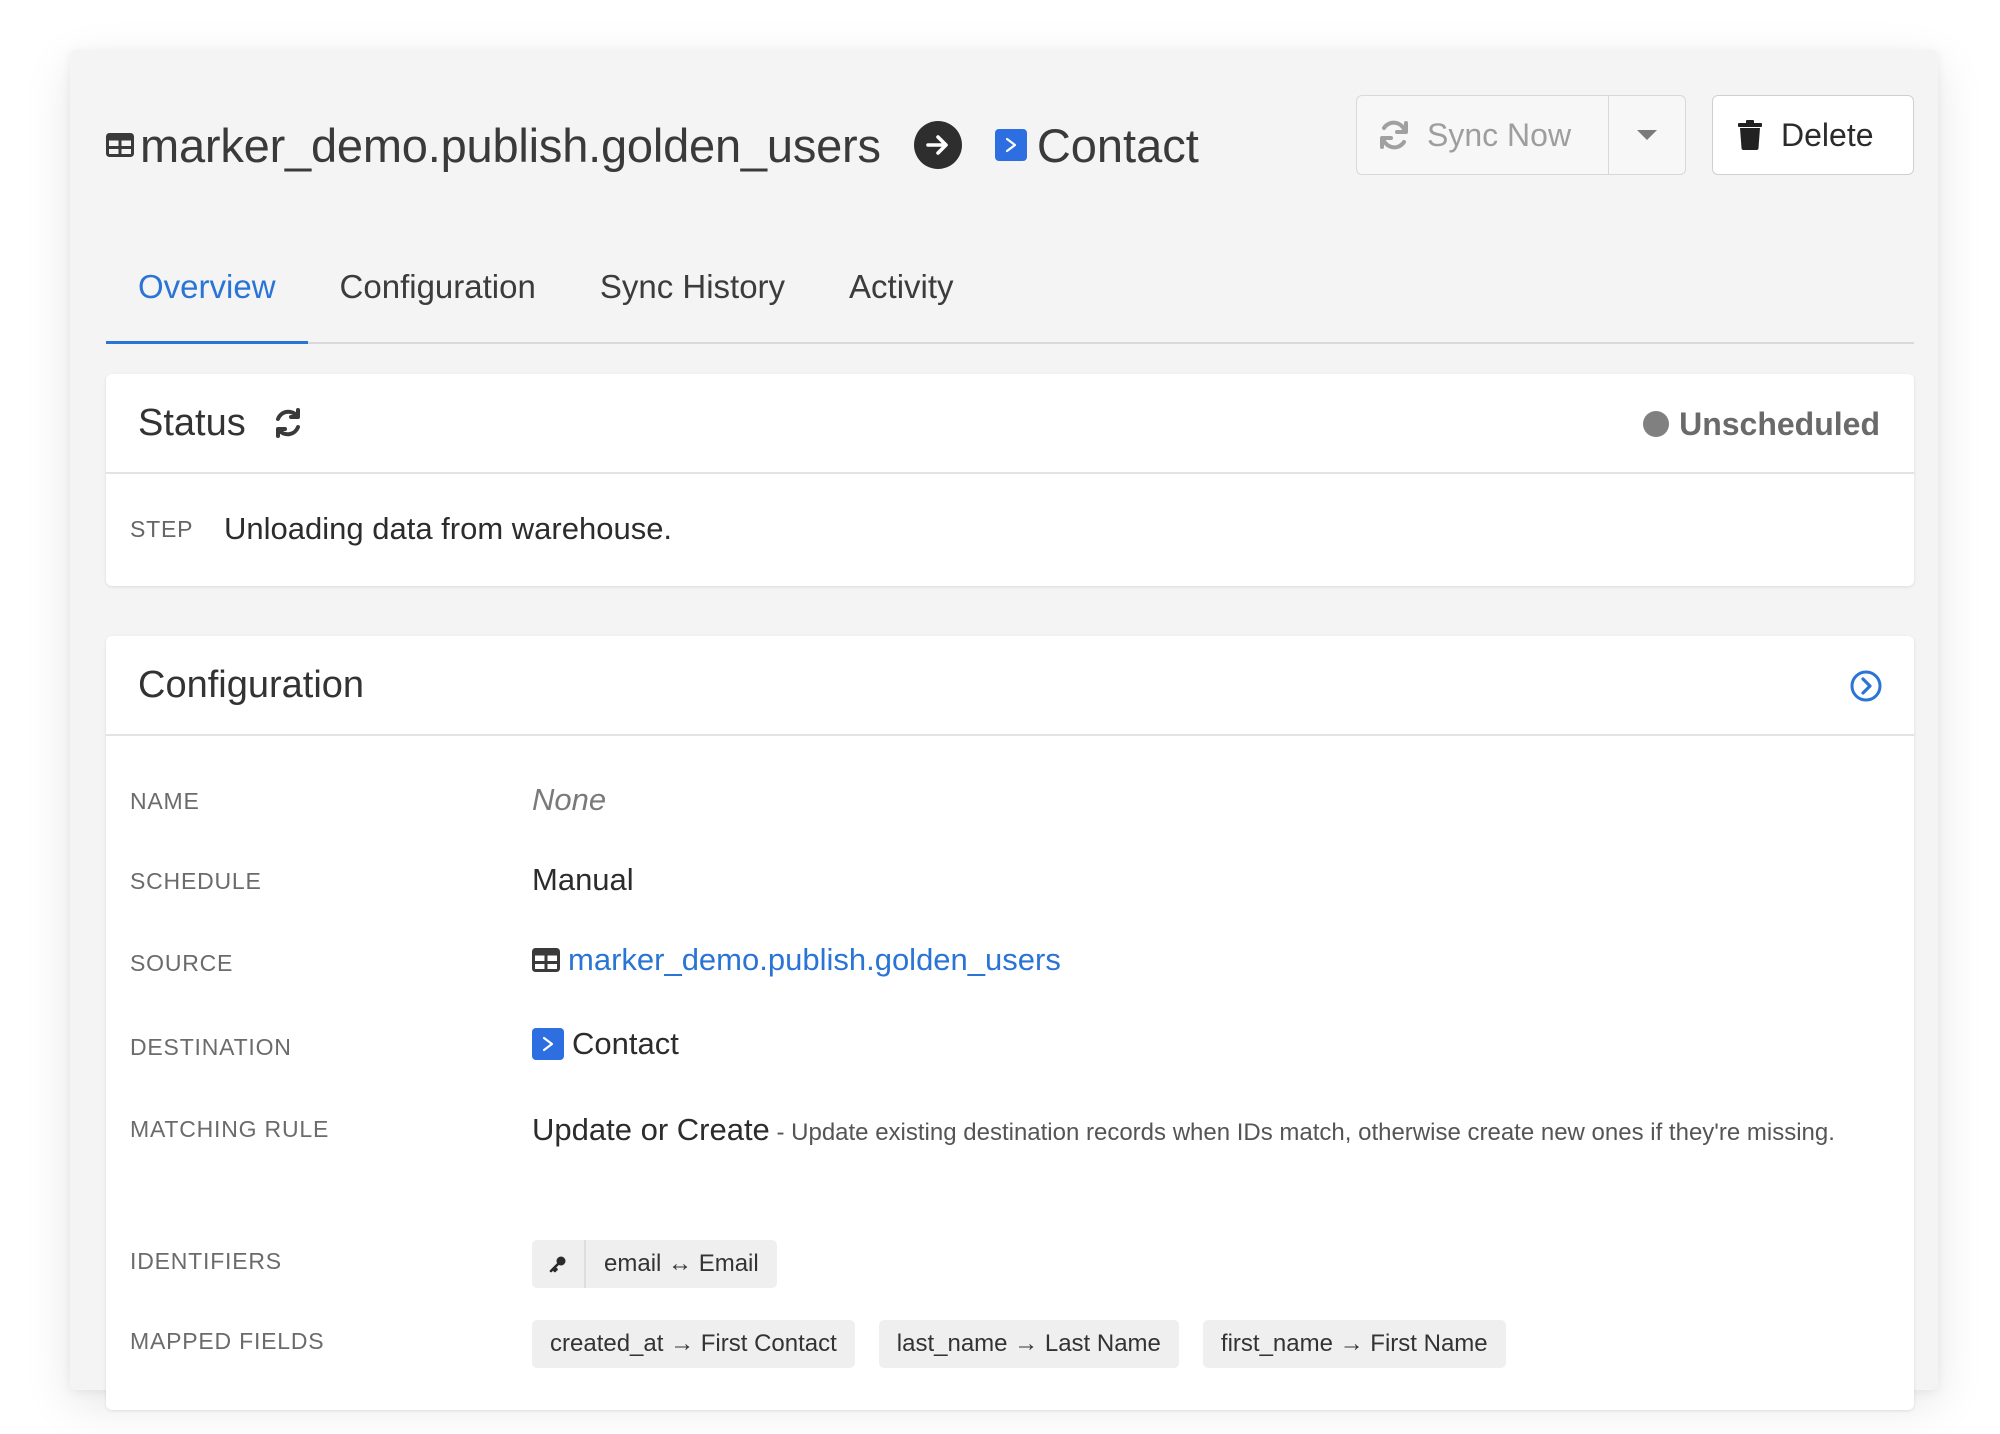 Image resolution: width=2000 pixels, height=1434 pixels. Describe the element at coordinates (583, 879) in the screenshot. I see `schedule-value: Manual` at that location.